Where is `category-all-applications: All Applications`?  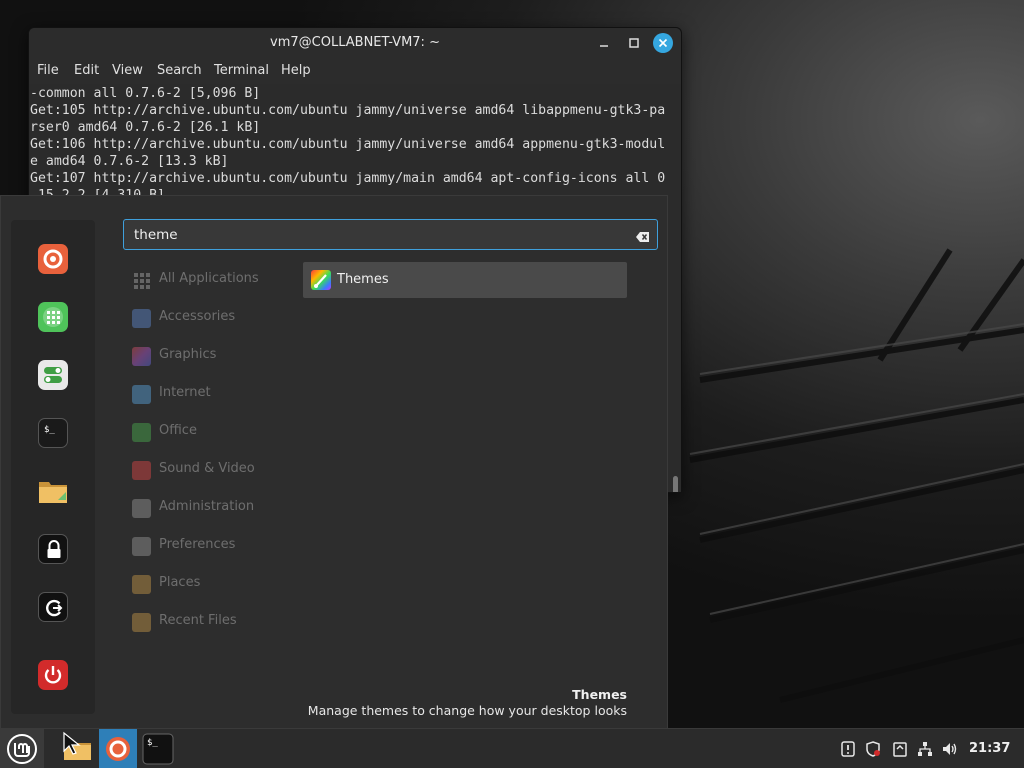 category-all-applications: All Applications is located at coordinates (212, 280).